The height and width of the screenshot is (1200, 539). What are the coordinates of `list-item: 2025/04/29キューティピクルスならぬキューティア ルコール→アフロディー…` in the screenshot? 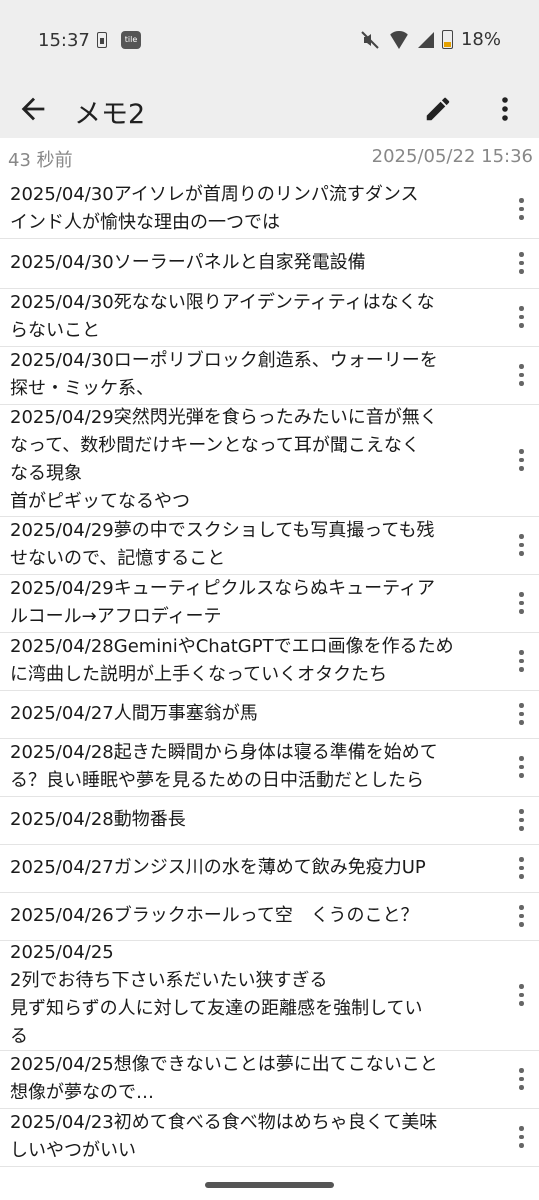 It's located at (269, 603).